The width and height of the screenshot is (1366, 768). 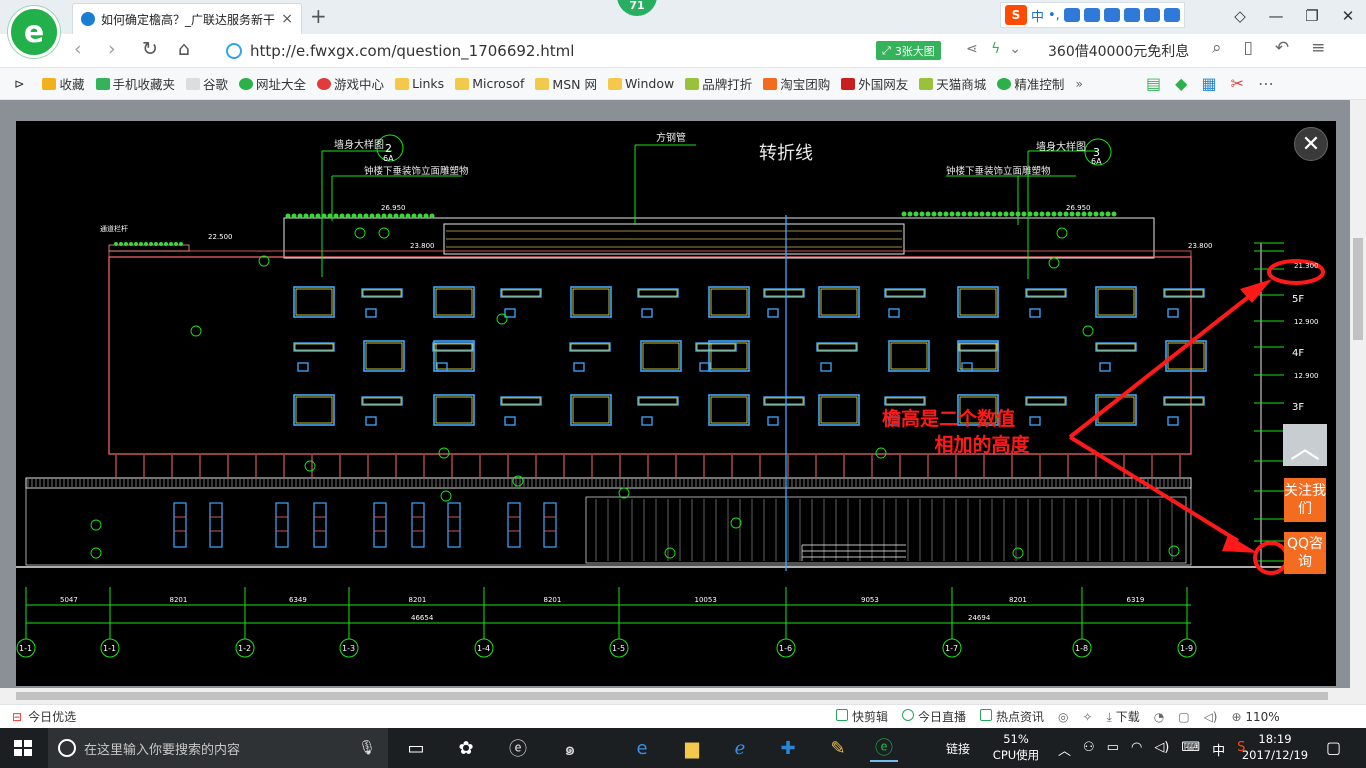 I want to click on vertical-scroll-thumb, so click(x=1358, y=289).